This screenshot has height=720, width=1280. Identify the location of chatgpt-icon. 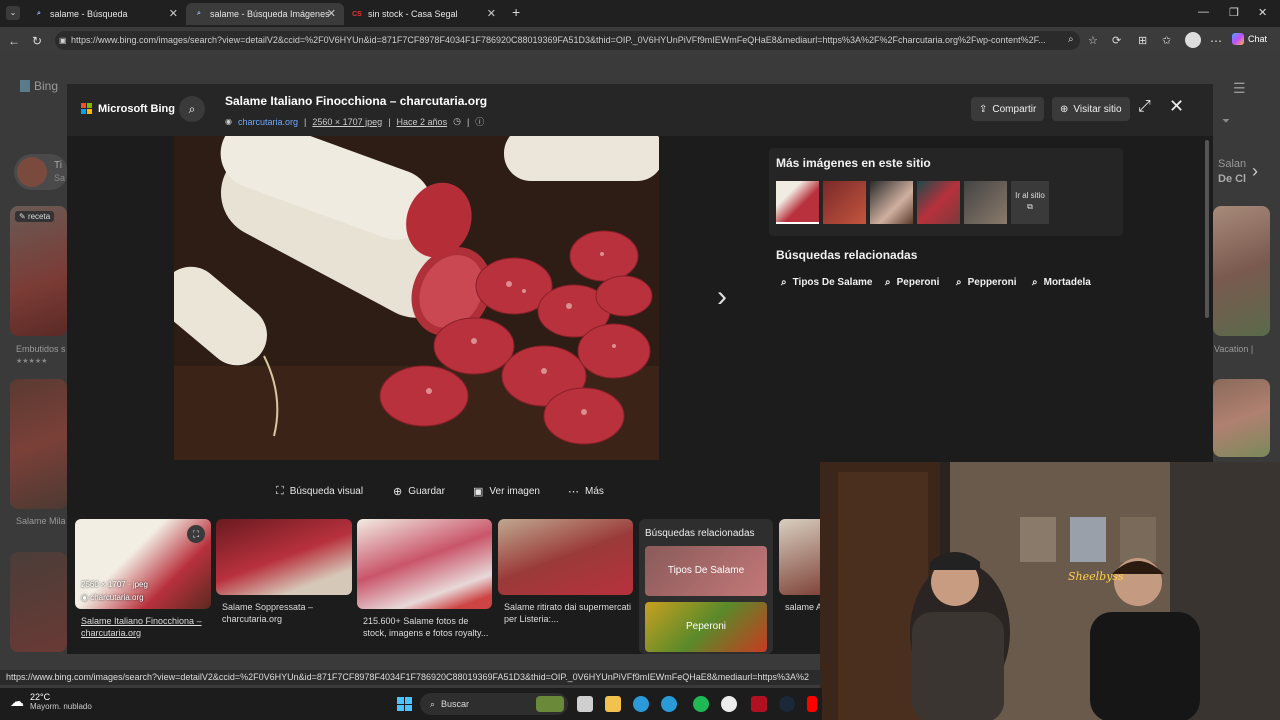
(729, 704).